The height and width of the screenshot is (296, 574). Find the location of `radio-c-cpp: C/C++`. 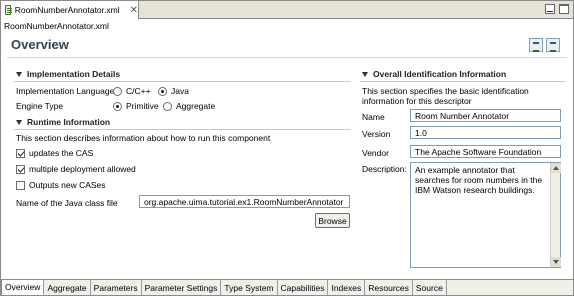

radio-c-cpp: C/C++ is located at coordinates (132, 91).